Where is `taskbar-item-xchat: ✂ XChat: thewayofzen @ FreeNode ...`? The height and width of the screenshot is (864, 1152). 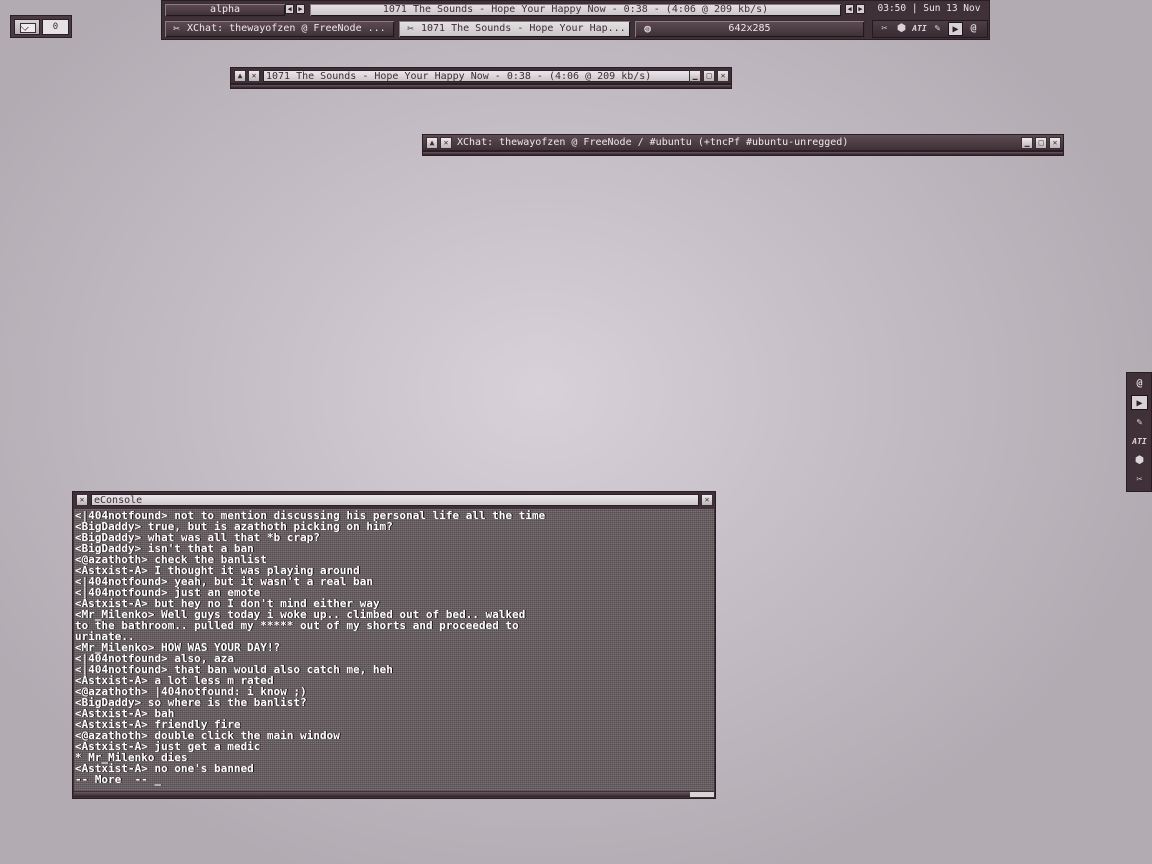 taskbar-item-xchat: ✂ XChat: thewayofzen @ FreeNode ... is located at coordinates (279, 29).